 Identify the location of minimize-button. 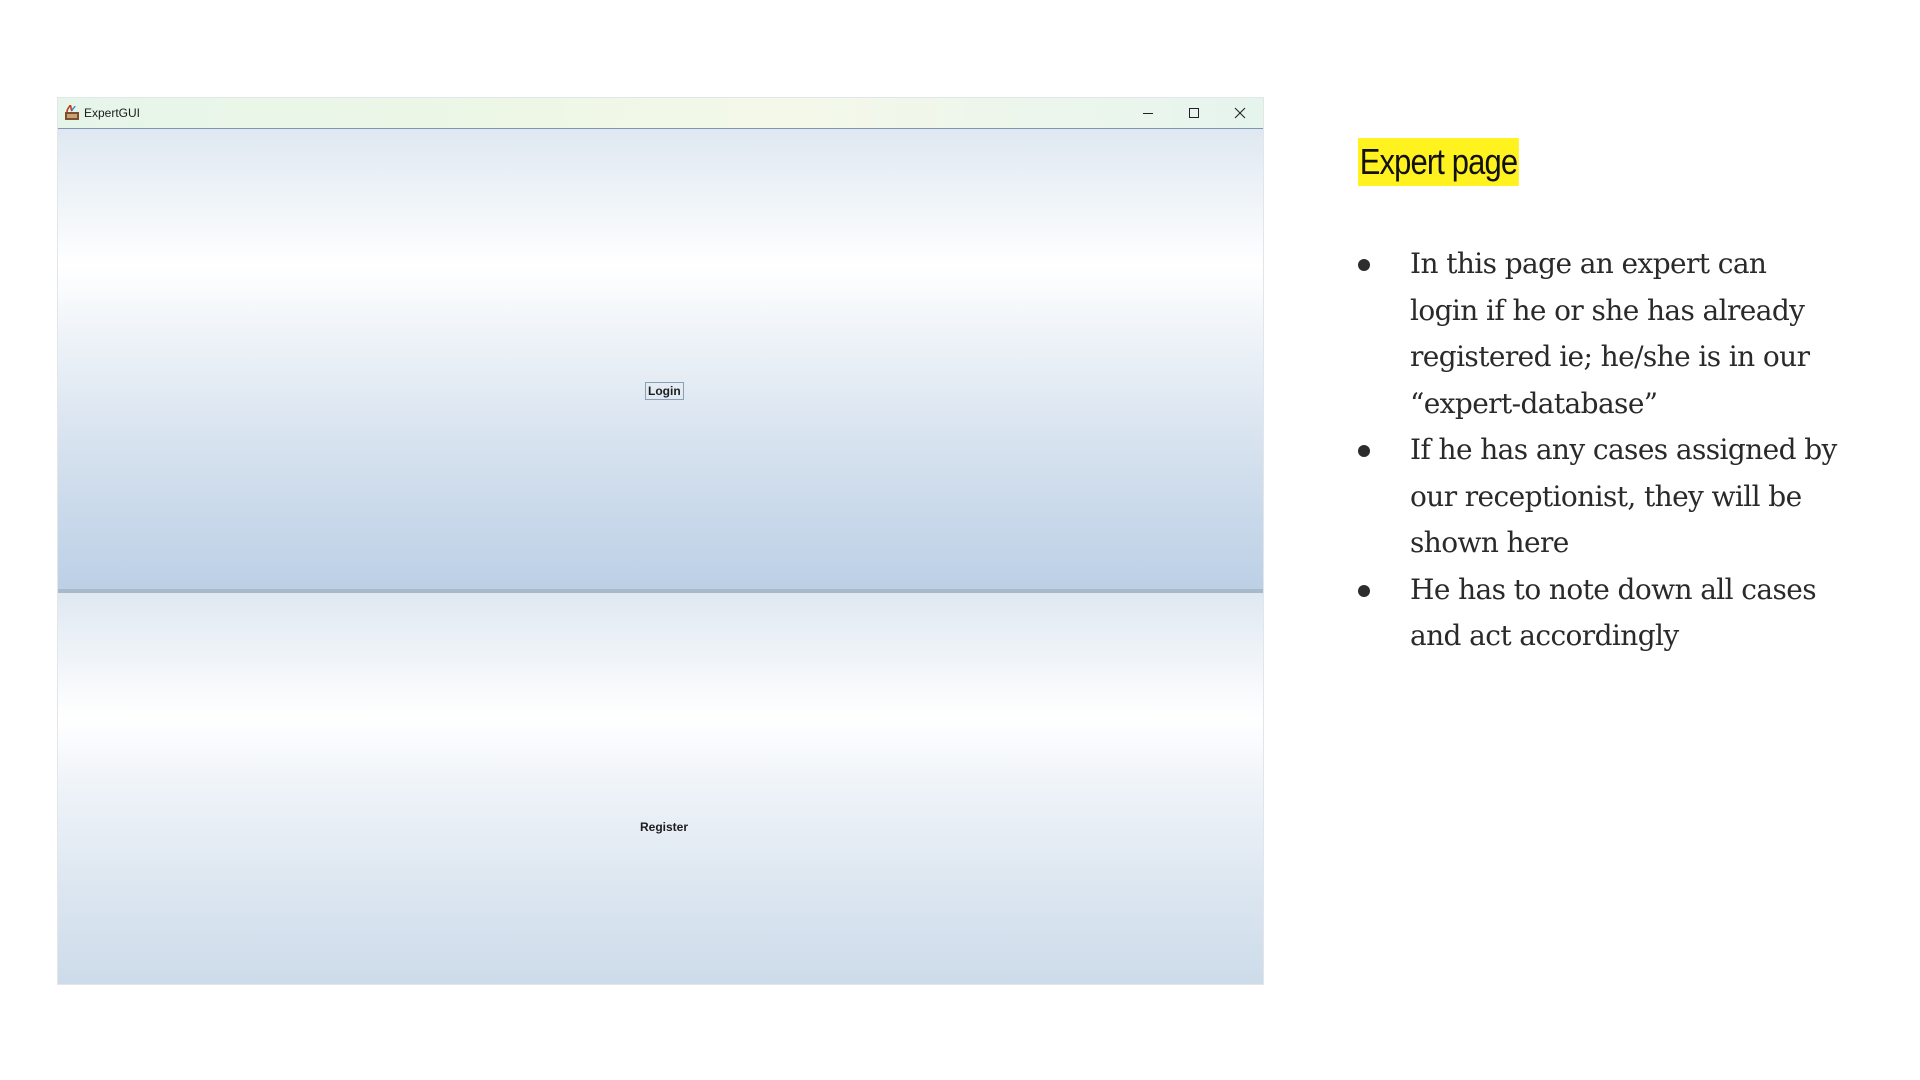
(1148, 113).